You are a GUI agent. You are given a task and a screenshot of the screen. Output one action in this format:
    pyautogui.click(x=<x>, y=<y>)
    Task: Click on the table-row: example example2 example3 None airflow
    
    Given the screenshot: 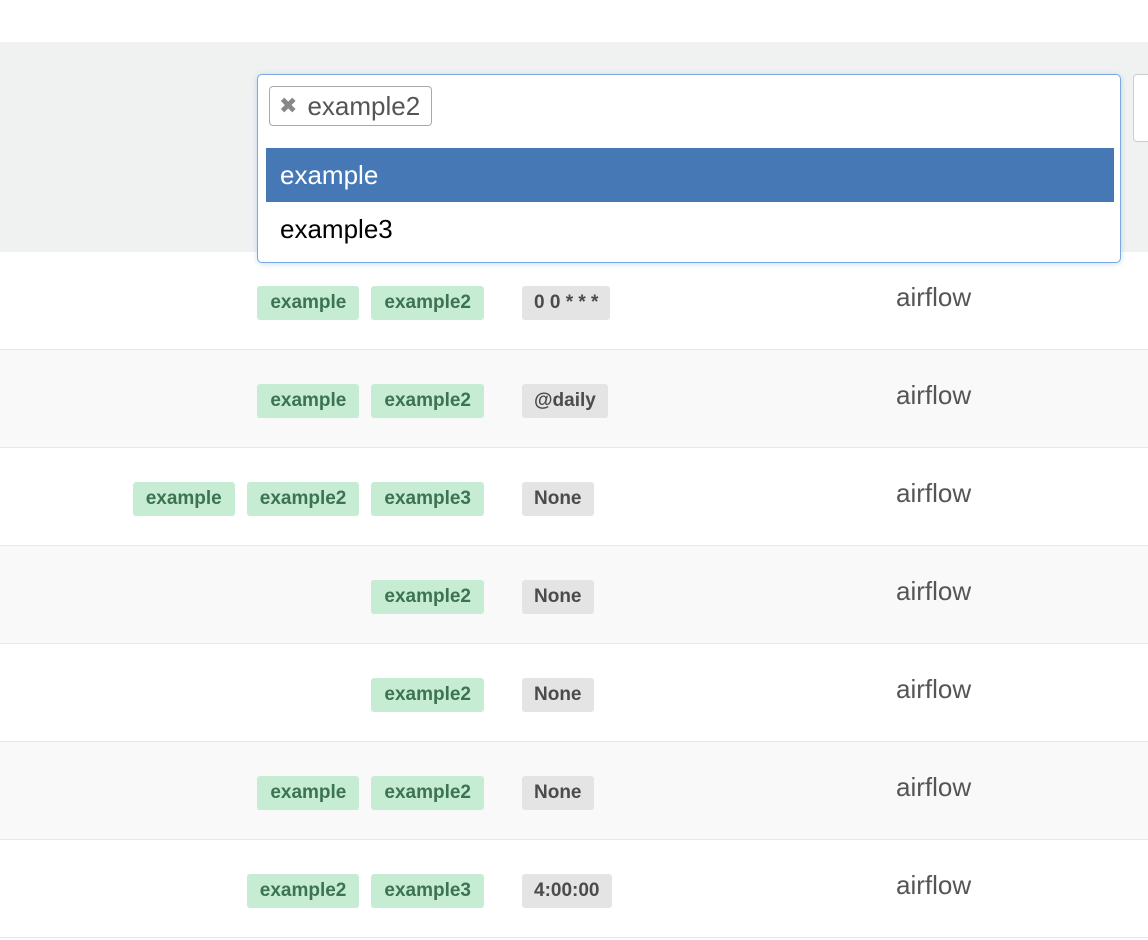 What is the action you would take?
    pyautogui.click(x=574, y=497)
    